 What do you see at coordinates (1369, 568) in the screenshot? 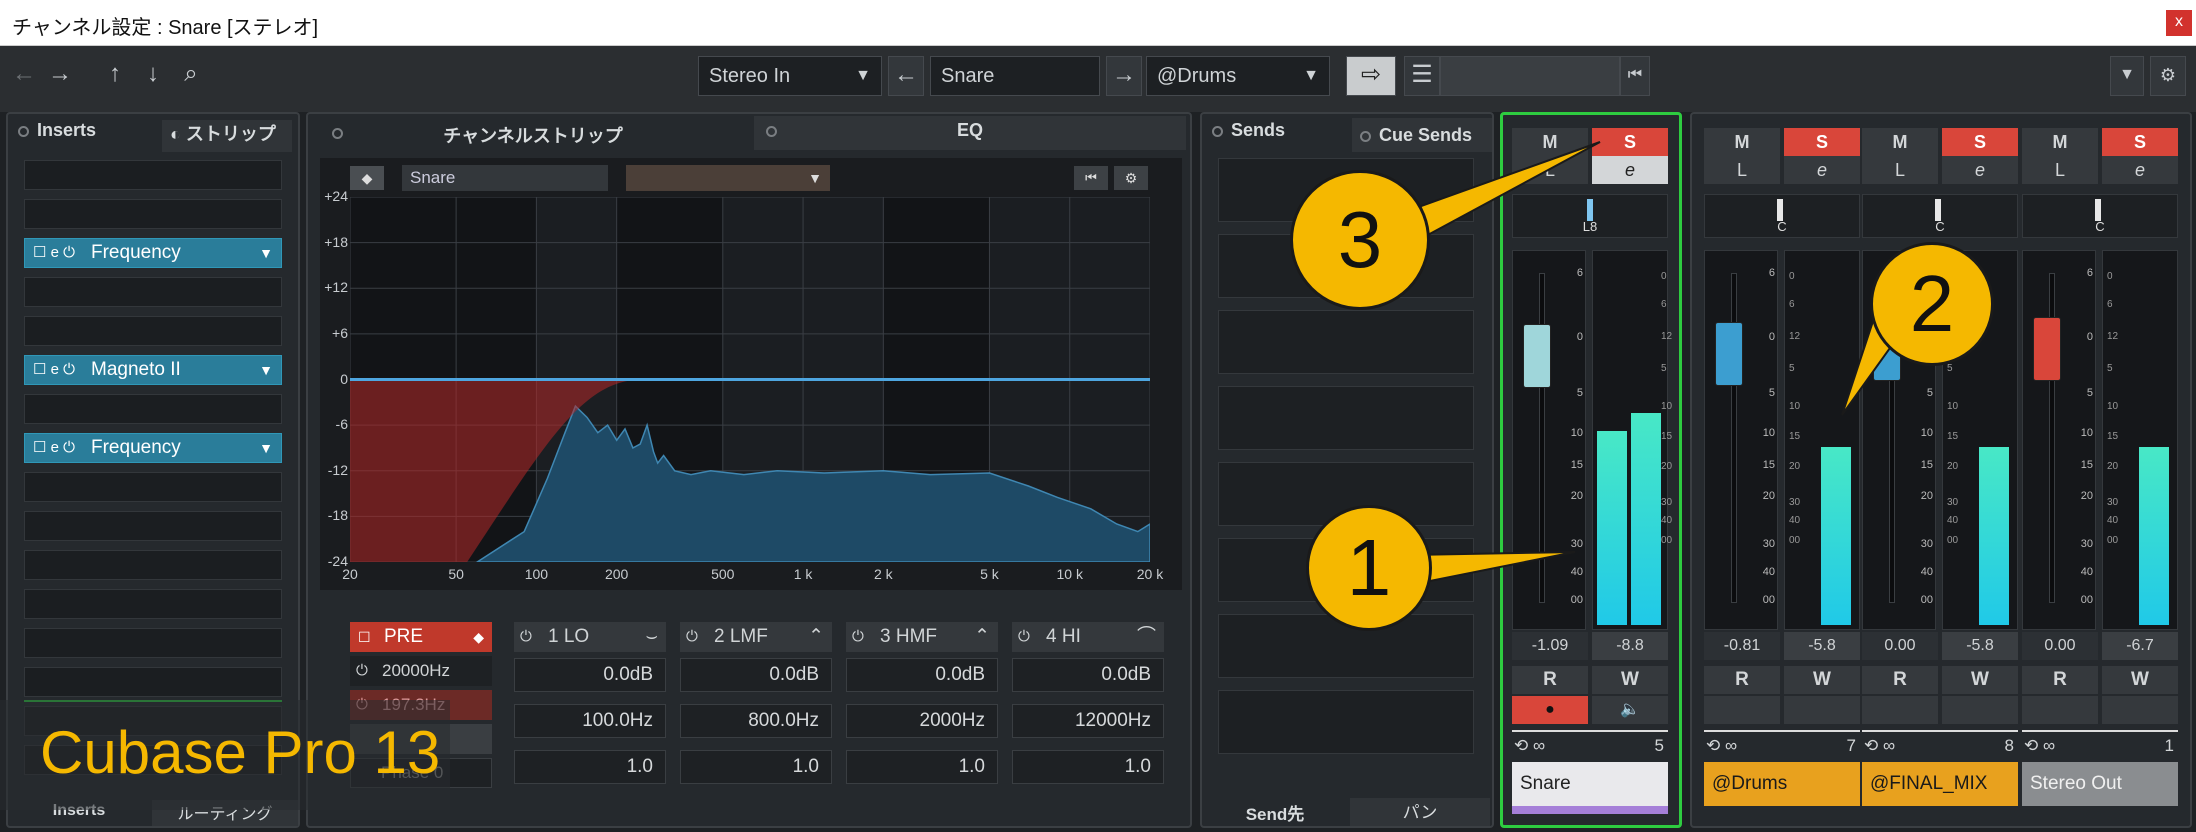
I see `callout-1: 1` at bounding box center [1369, 568].